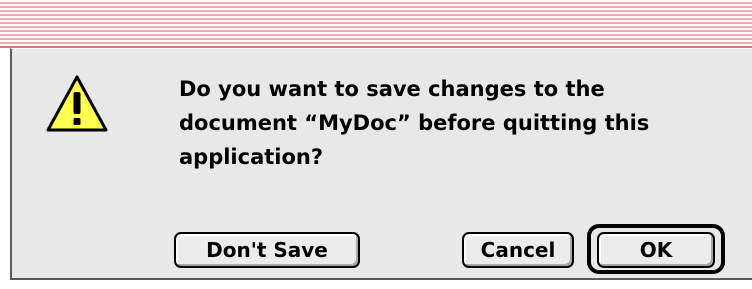 The height and width of the screenshot is (289, 752). I want to click on dialog-bottom-edge, so click(381, 279).